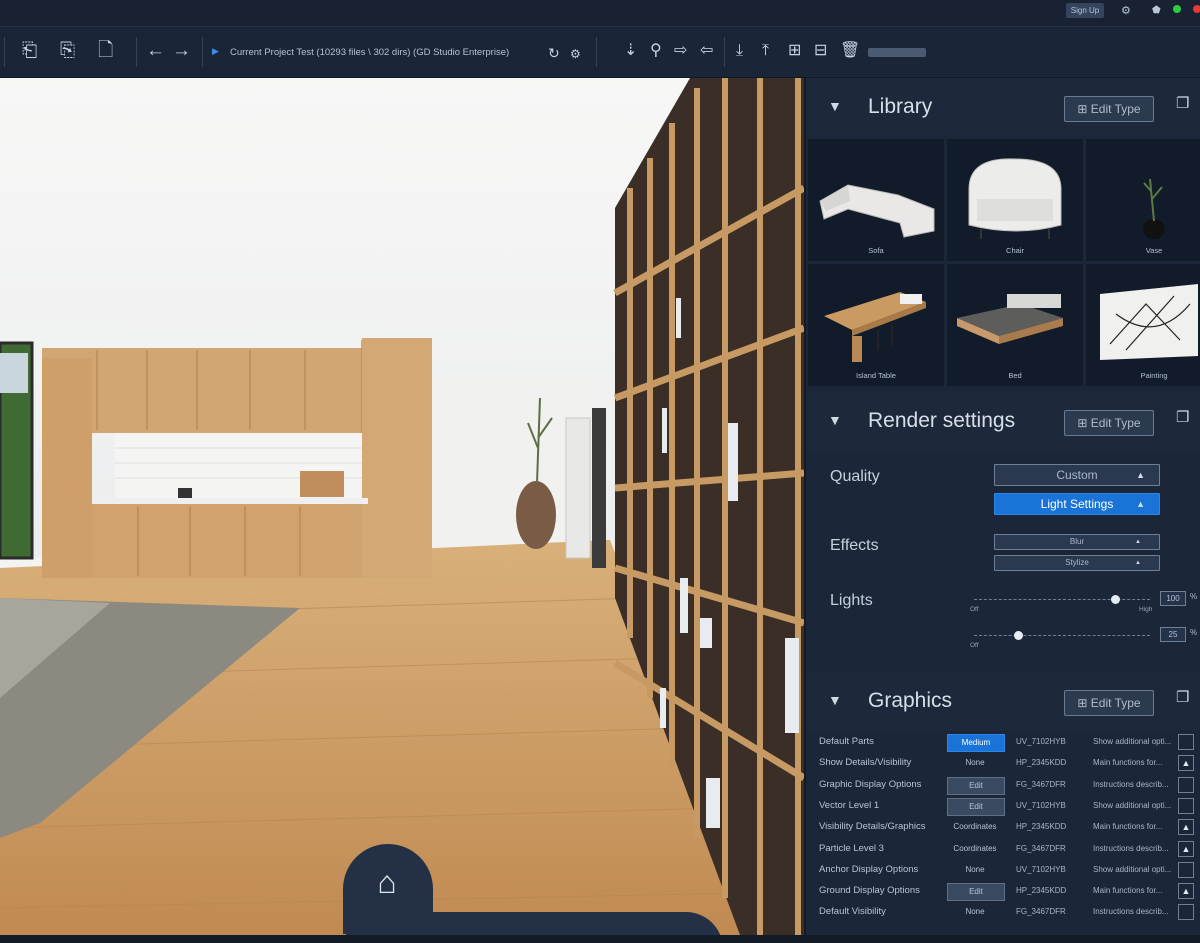  What do you see at coordinates (1062, 600) in the screenshot?
I see `light-slider-1-track` at bounding box center [1062, 600].